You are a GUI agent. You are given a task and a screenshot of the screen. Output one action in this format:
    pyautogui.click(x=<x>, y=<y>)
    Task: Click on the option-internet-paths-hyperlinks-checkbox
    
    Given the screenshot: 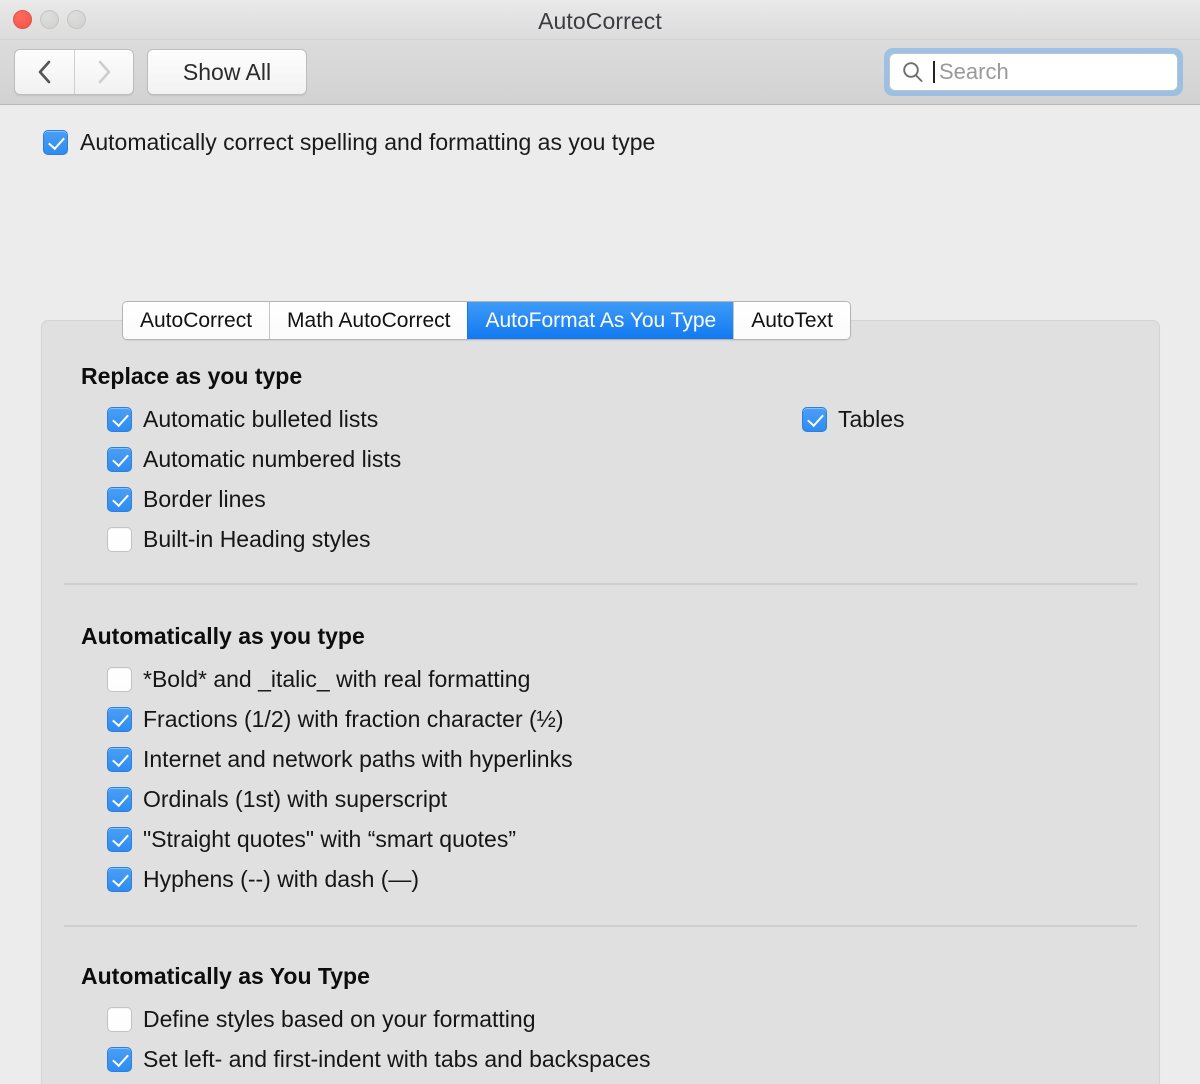 What is the action you would take?
    pyautogui.click(x=119, y=759)
    